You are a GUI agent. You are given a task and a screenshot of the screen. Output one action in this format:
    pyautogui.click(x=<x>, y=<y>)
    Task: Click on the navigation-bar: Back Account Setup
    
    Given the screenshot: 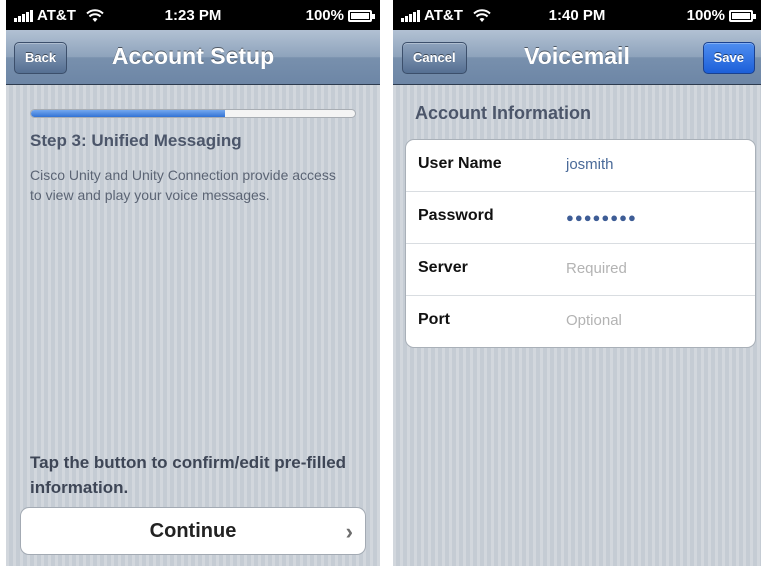 What is the action you would take?
    pyautogui.click(x=193, y=57)
    